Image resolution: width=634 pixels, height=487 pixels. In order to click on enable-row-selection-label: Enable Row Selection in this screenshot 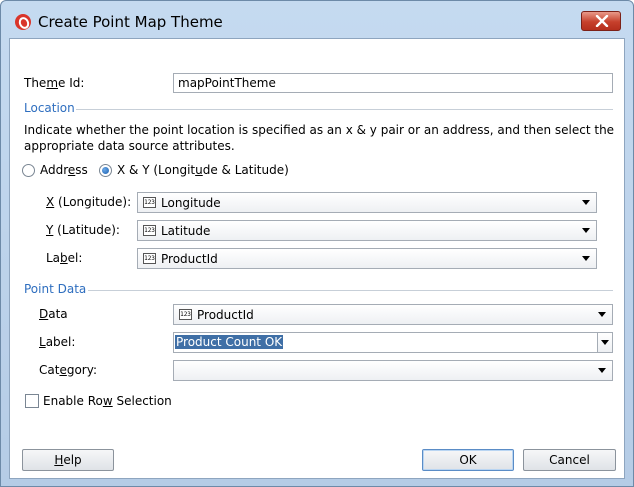, I will do `click(107, 401)`.